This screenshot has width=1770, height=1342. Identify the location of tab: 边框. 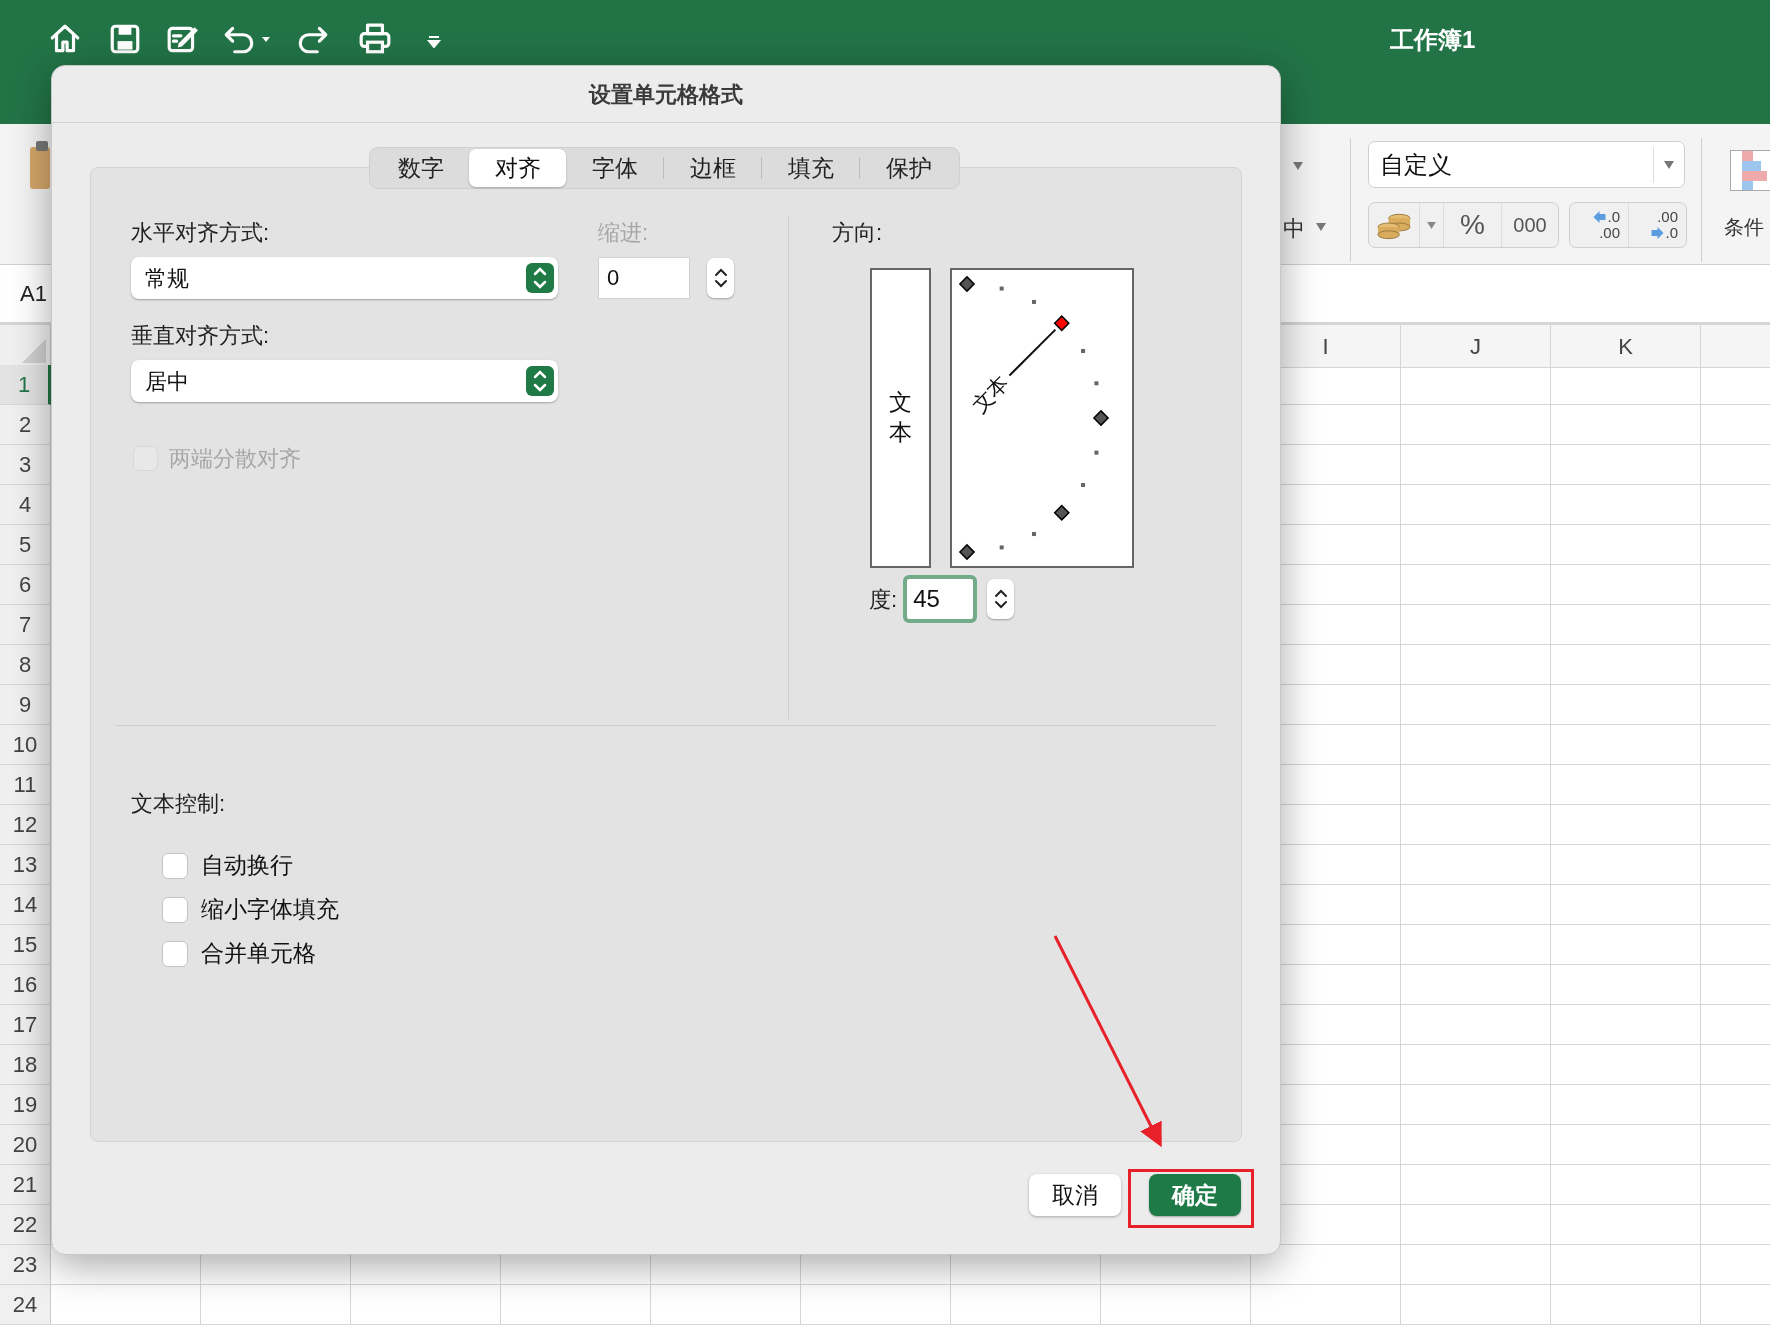
(712, 168).